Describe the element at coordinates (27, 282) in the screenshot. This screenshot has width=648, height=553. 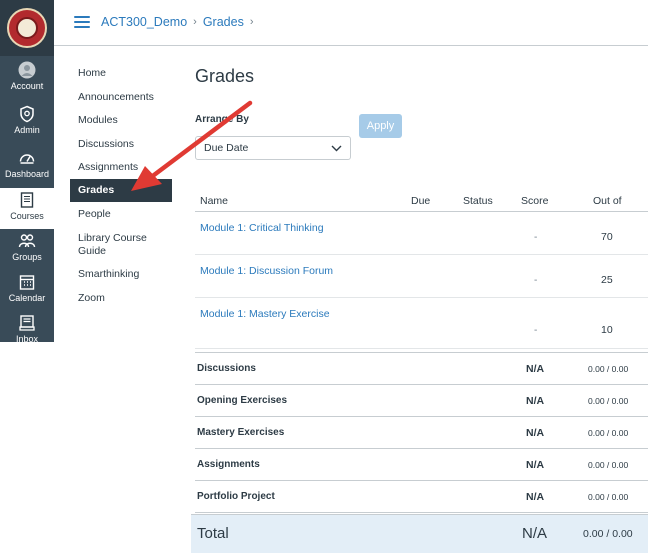
I see `calendar-icon` at that location.